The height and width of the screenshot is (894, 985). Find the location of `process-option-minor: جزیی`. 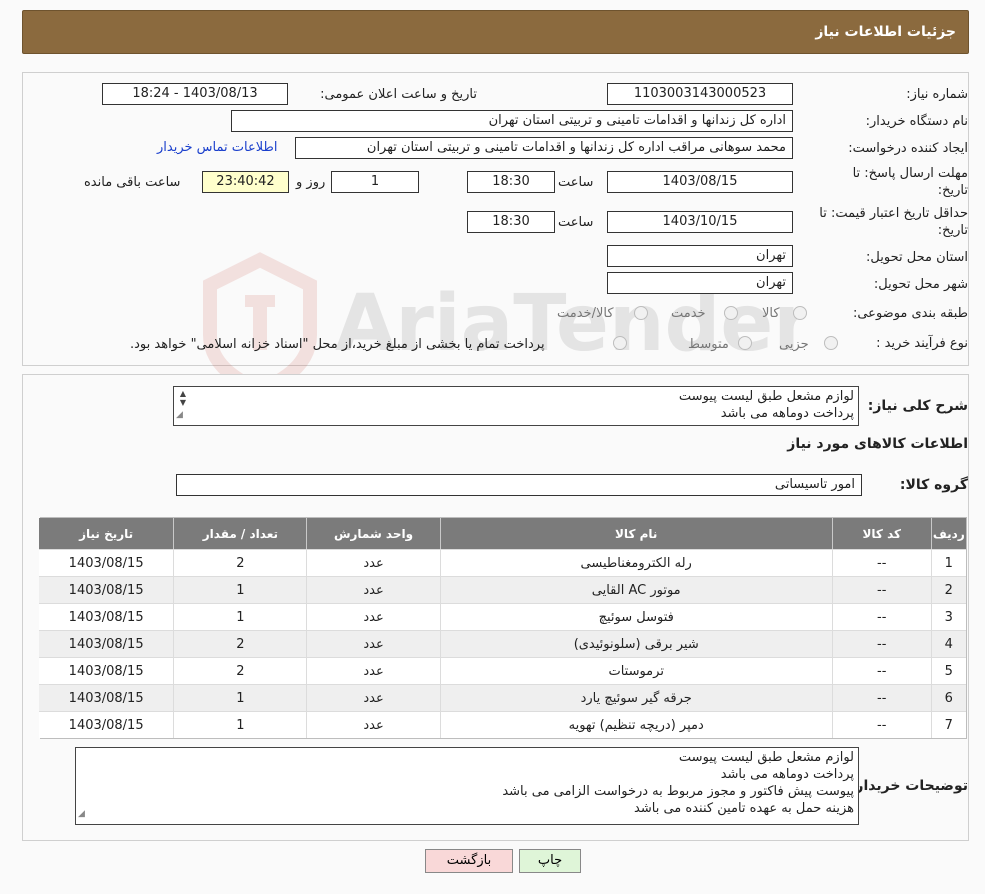

process-option-minor: جزیی is located at coordinates (794, 344).